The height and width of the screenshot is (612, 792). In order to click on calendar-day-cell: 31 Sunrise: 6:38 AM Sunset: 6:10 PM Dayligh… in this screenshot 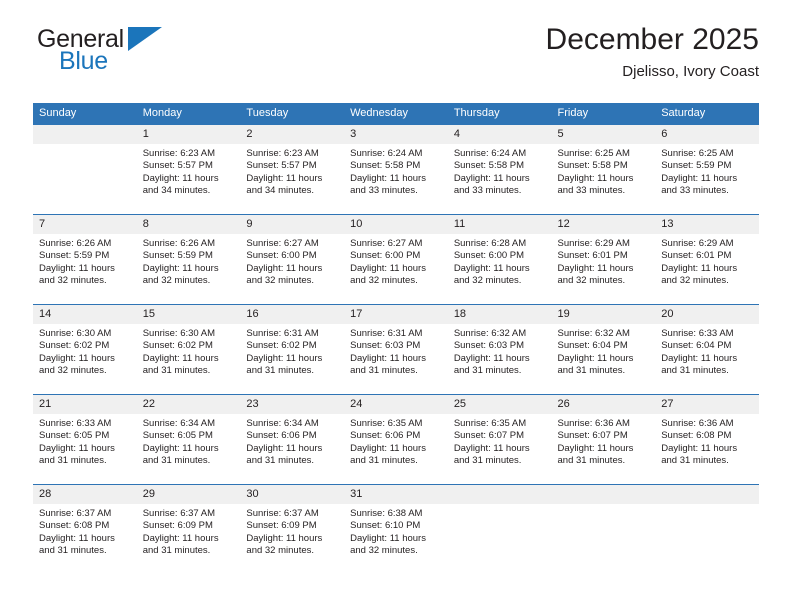, I will do `click(396, 529)`.